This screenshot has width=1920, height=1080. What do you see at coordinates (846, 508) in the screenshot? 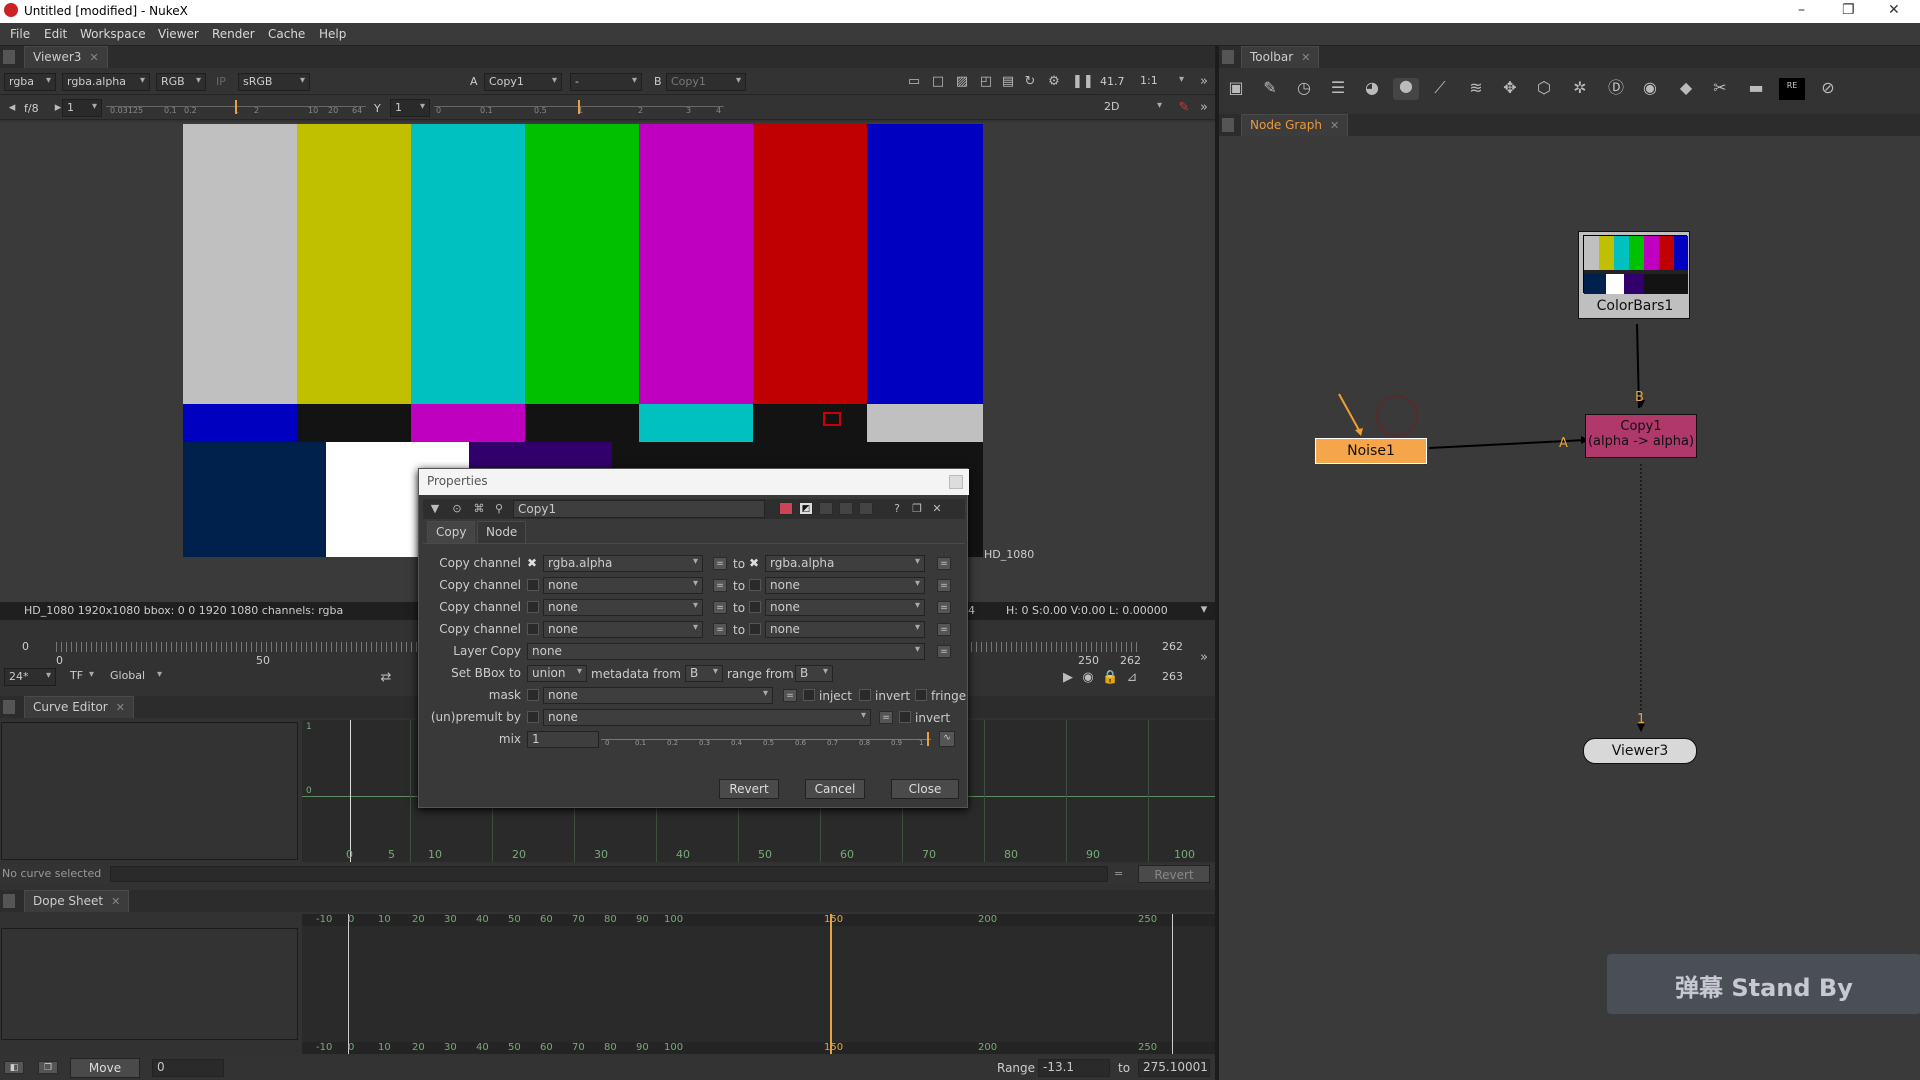
I see `redo-icon` at bounding box center [846, 508].